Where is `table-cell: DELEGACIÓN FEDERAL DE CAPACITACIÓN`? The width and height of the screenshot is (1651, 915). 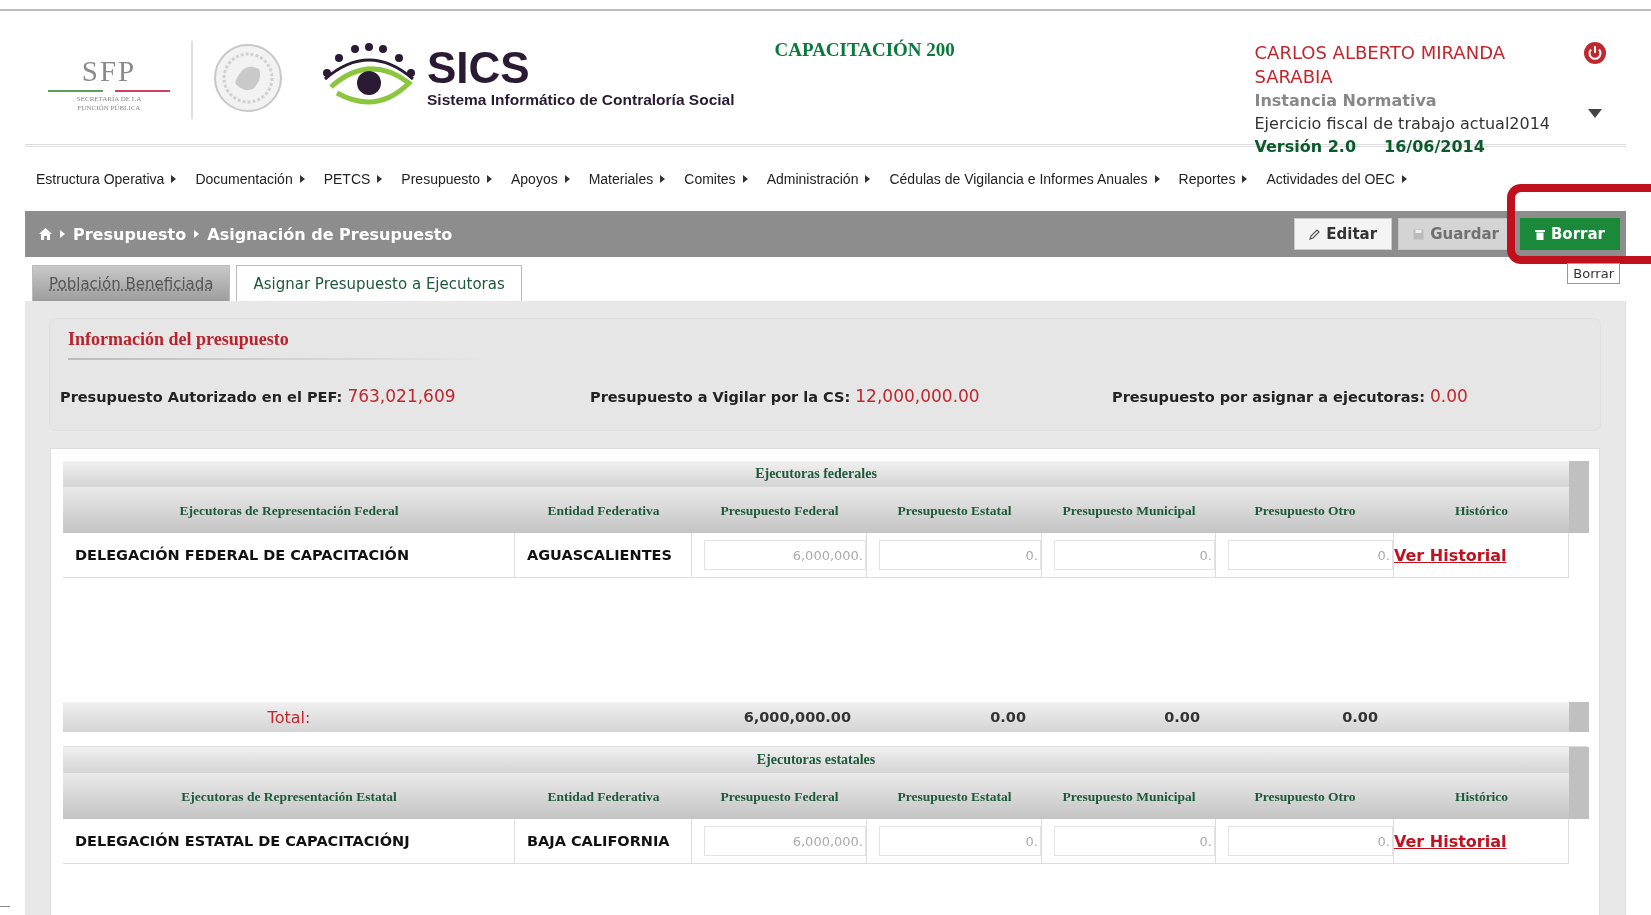 table-cell: DELEGACIÓN FEDERAL DE CAPACITACIÓN is located at coordinates (289, 555).